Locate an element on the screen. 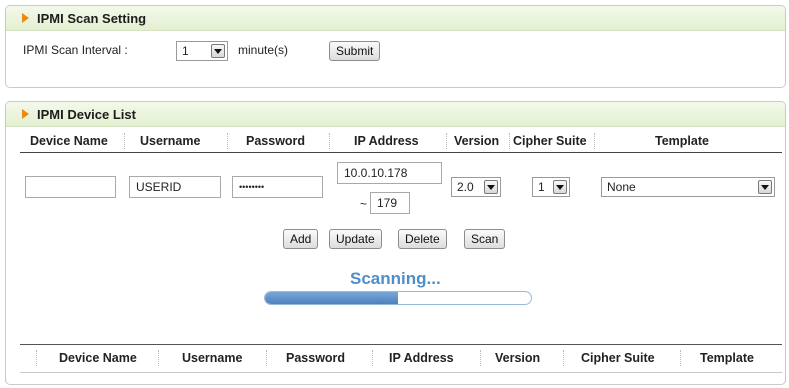  device-name-field is located at coordinates (70, 187).